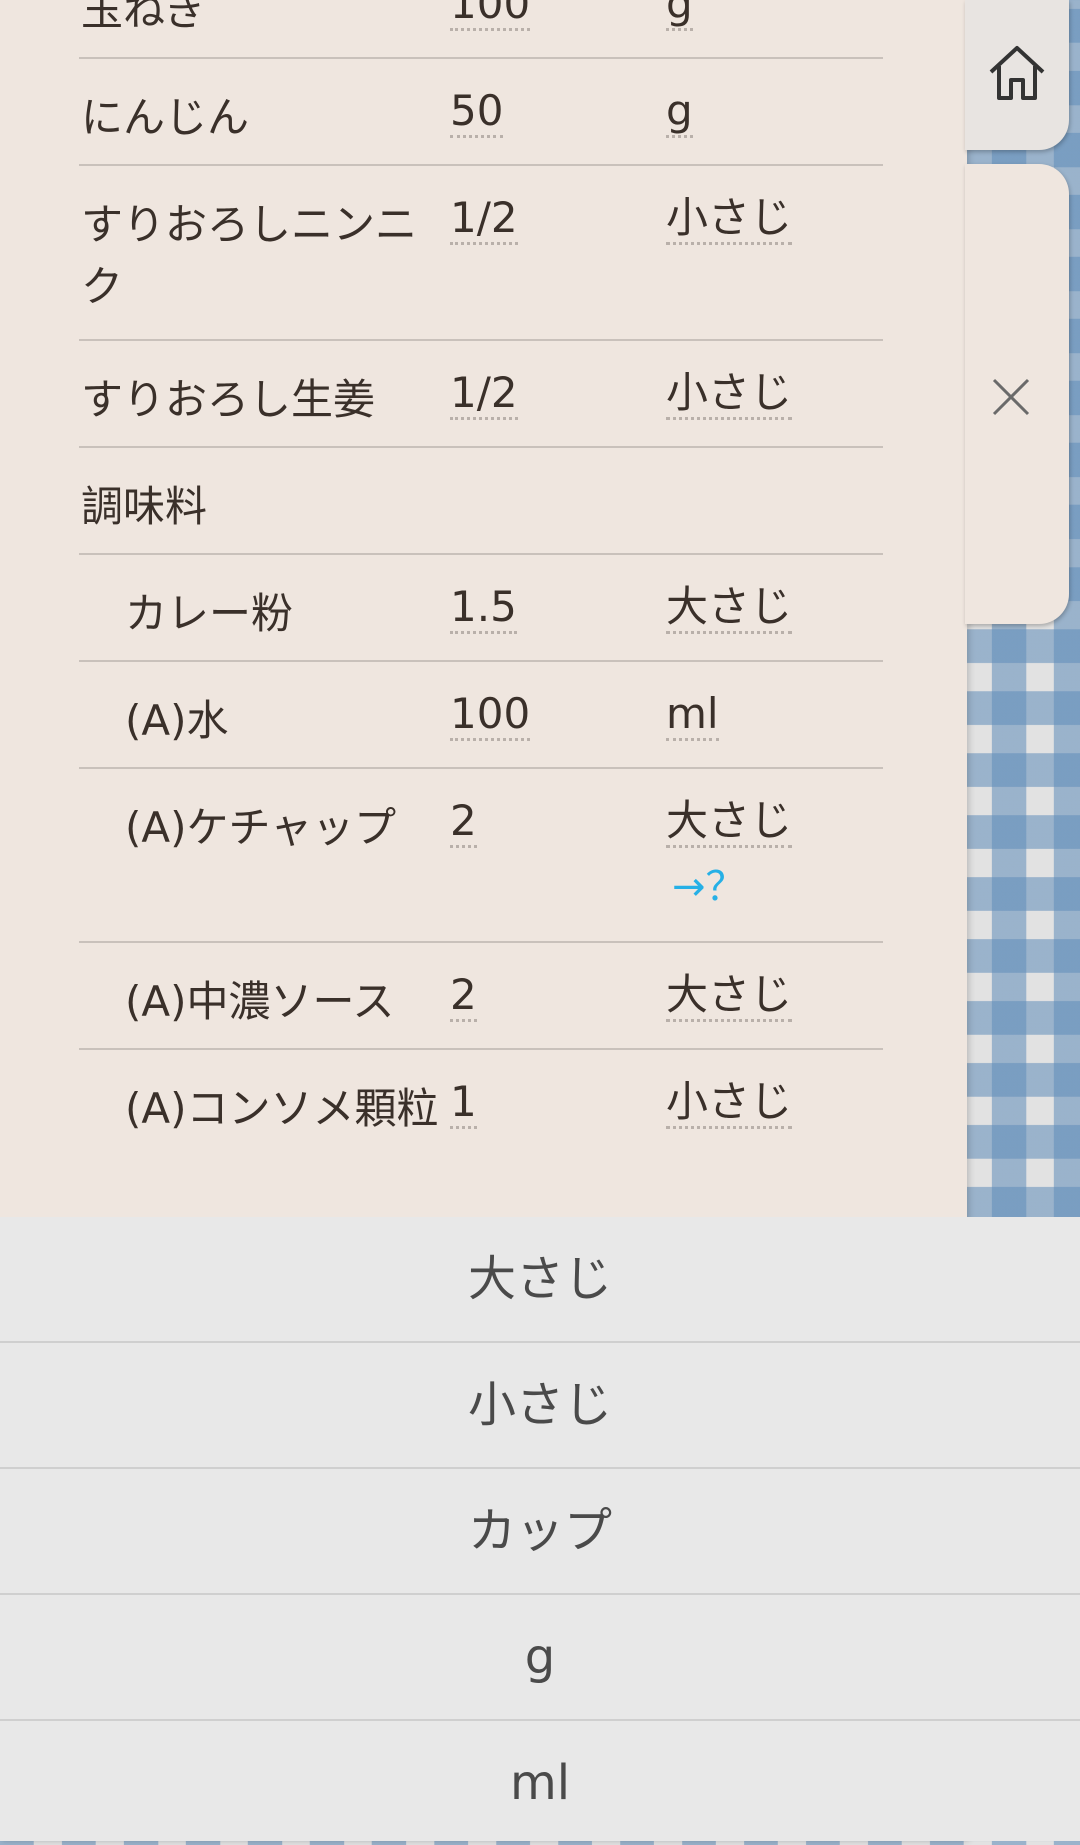 The width and height of the screenshot is (1080, 1845). What do you see at coordinates (144, 506) in the screenshot?
I see `ingredient-name: 調味料` at bounding box center [144, 506].